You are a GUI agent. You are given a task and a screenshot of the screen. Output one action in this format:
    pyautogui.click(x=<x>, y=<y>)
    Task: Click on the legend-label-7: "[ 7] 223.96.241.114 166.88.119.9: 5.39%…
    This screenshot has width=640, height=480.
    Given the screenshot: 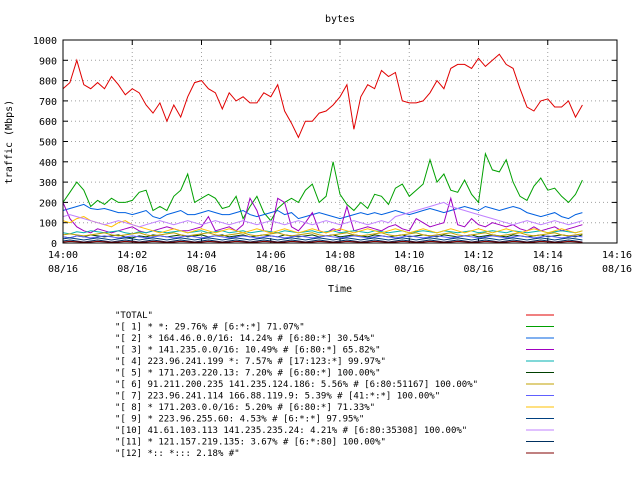 What is the action you would take?
    pyautogui.click(x=277, y=397)
    